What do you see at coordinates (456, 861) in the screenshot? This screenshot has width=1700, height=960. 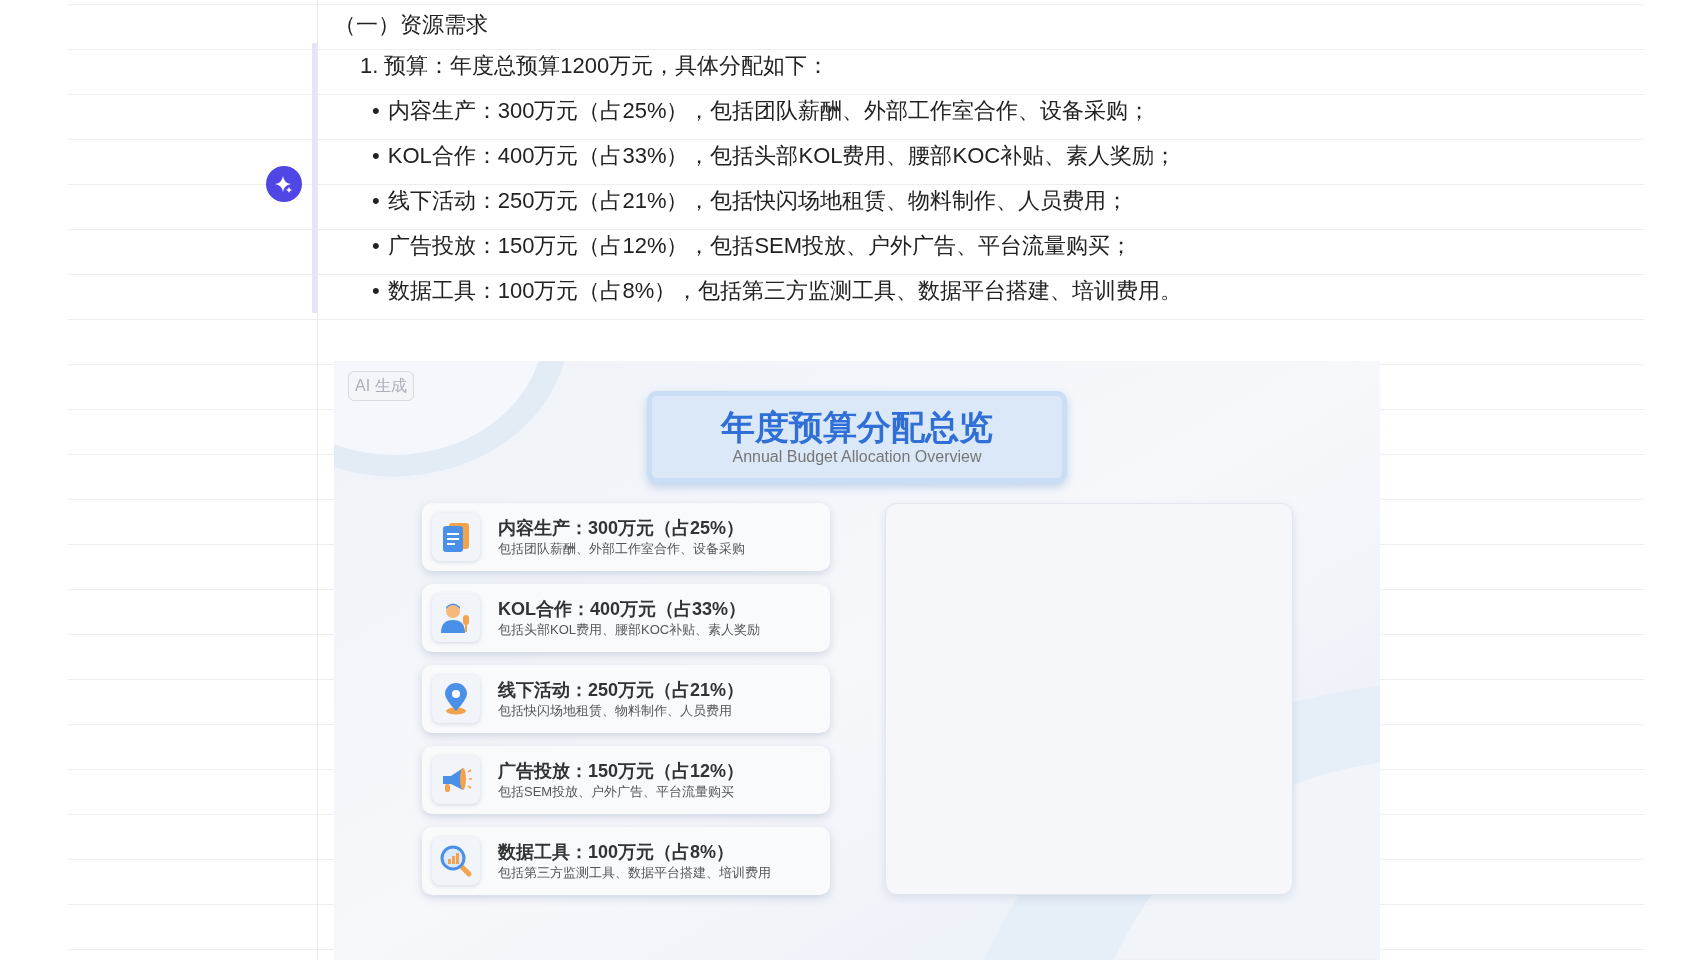 I see `magnifier-chart-icon` at bounding box center [456, 861].